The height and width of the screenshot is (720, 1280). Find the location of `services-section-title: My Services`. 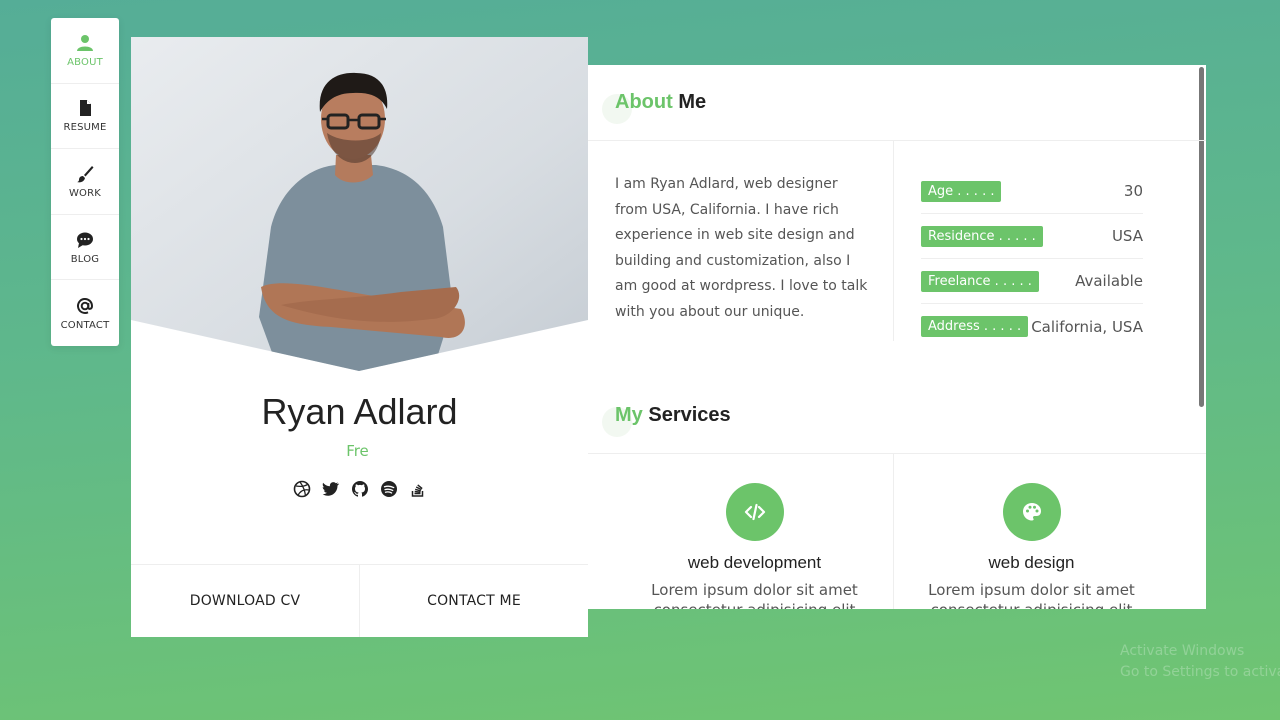

services-section-title: My Services is located at coordinates (673, 415).